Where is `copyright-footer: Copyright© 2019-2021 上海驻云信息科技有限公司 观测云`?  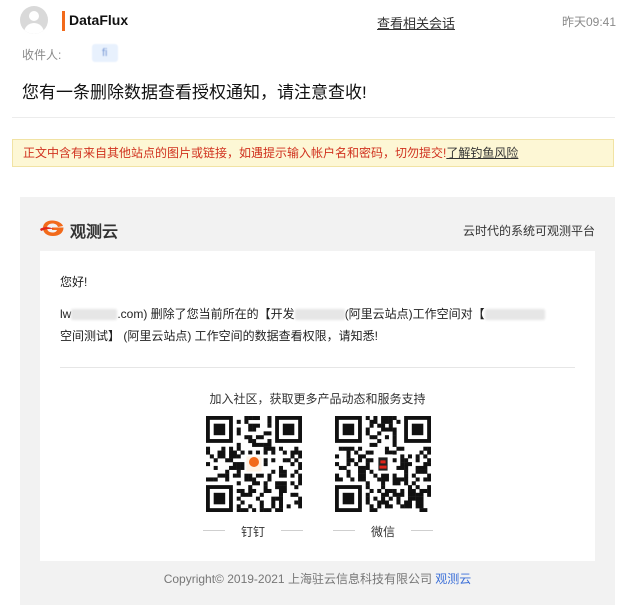
copyright-footer: Copyright© 2019-2021 上海驻云信息科技有限公司 观测云 is located at coordinates (317, 578).